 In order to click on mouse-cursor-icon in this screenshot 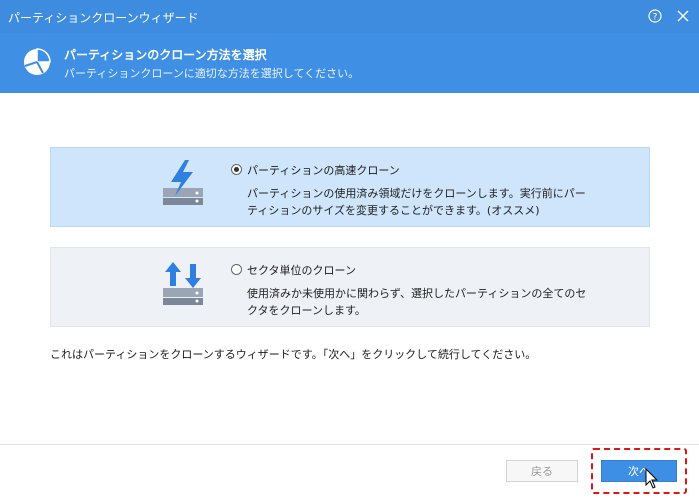, I will do `click(652, 478)`.